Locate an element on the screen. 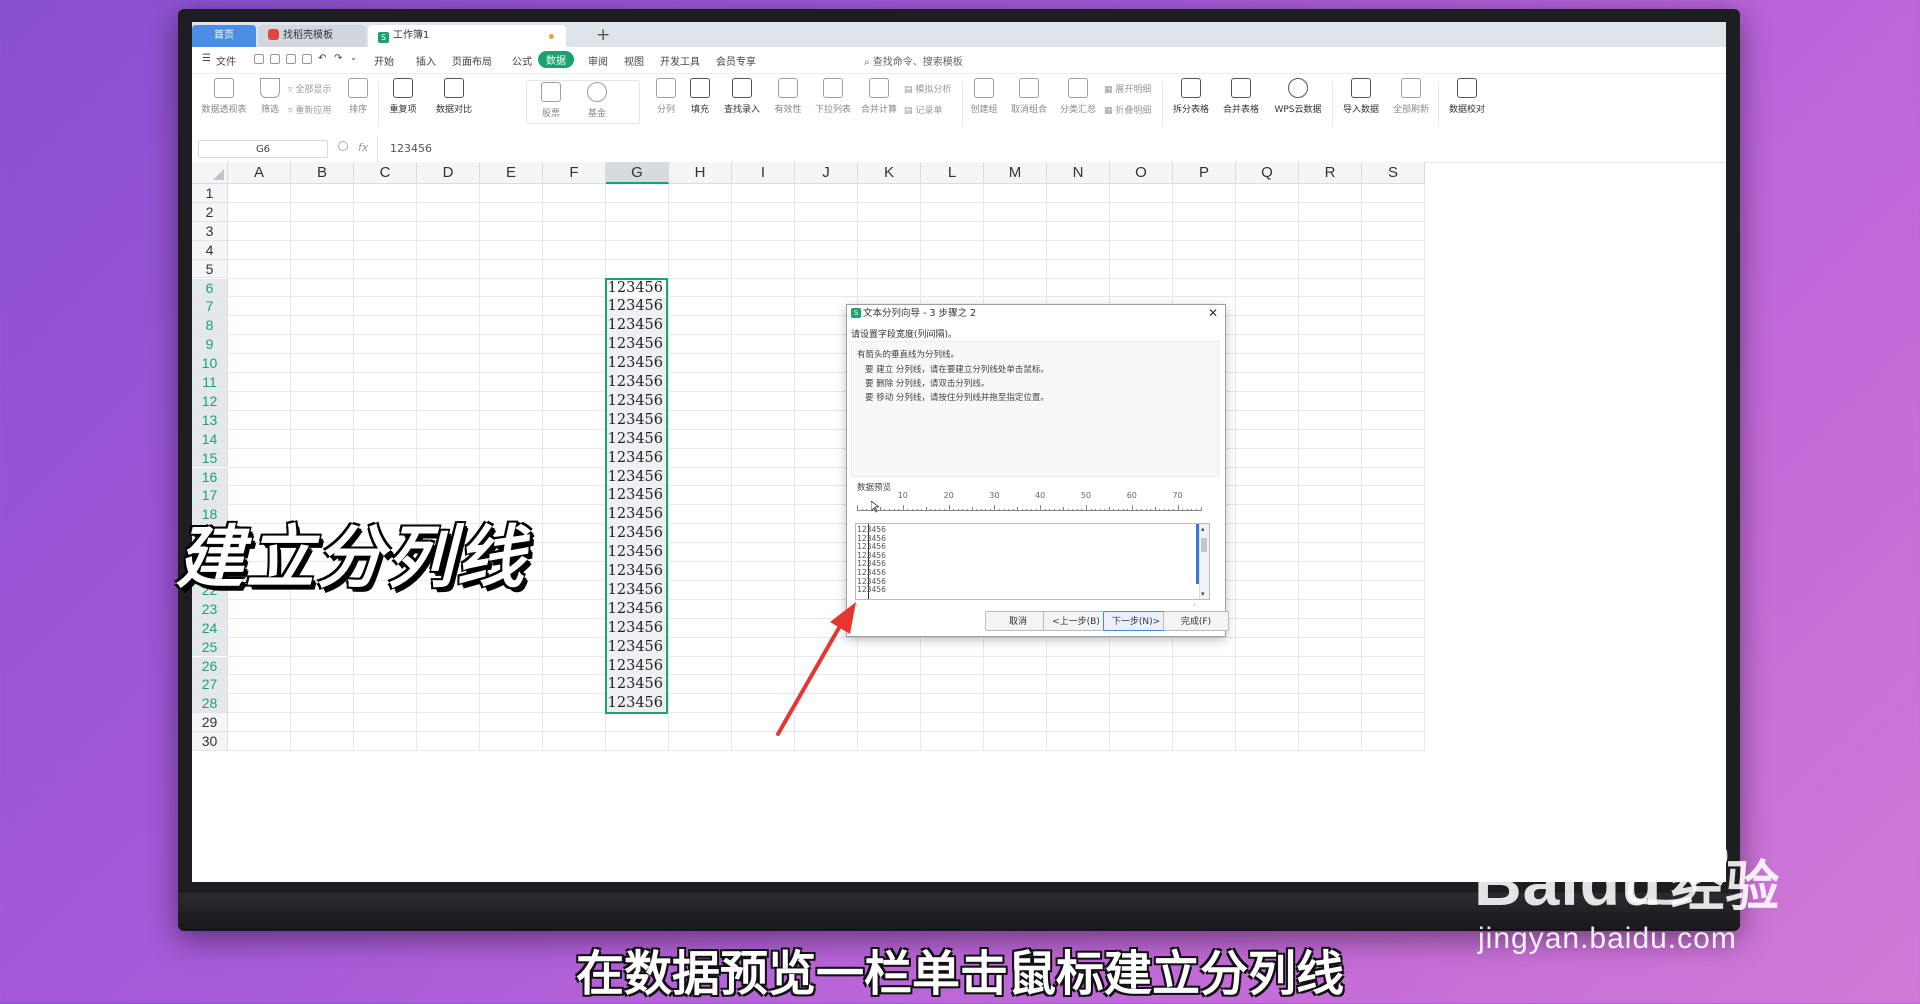 The height and width of the screenshot is (1004, 1920). quick-access-more-icon: ⌄ is located at coordinates (353, 57).